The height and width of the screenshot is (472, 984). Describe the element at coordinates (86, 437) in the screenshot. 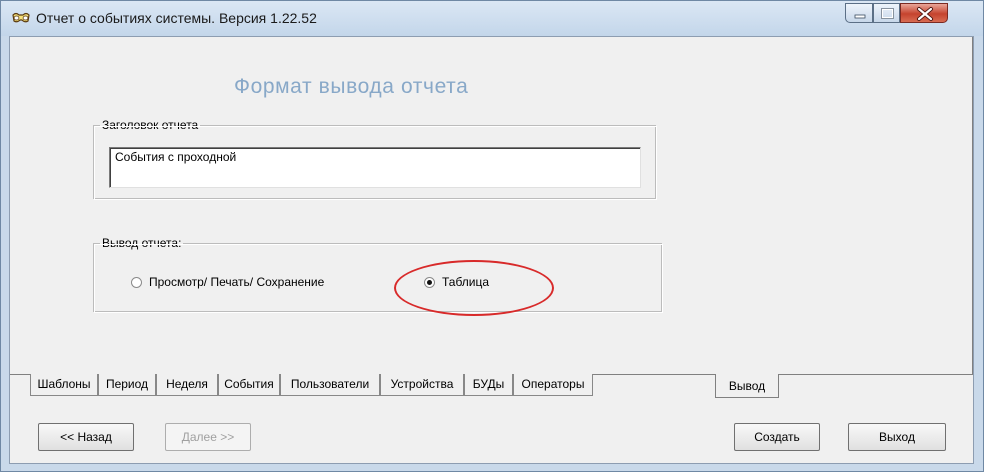

I see `back-button: << Назад` at that location.